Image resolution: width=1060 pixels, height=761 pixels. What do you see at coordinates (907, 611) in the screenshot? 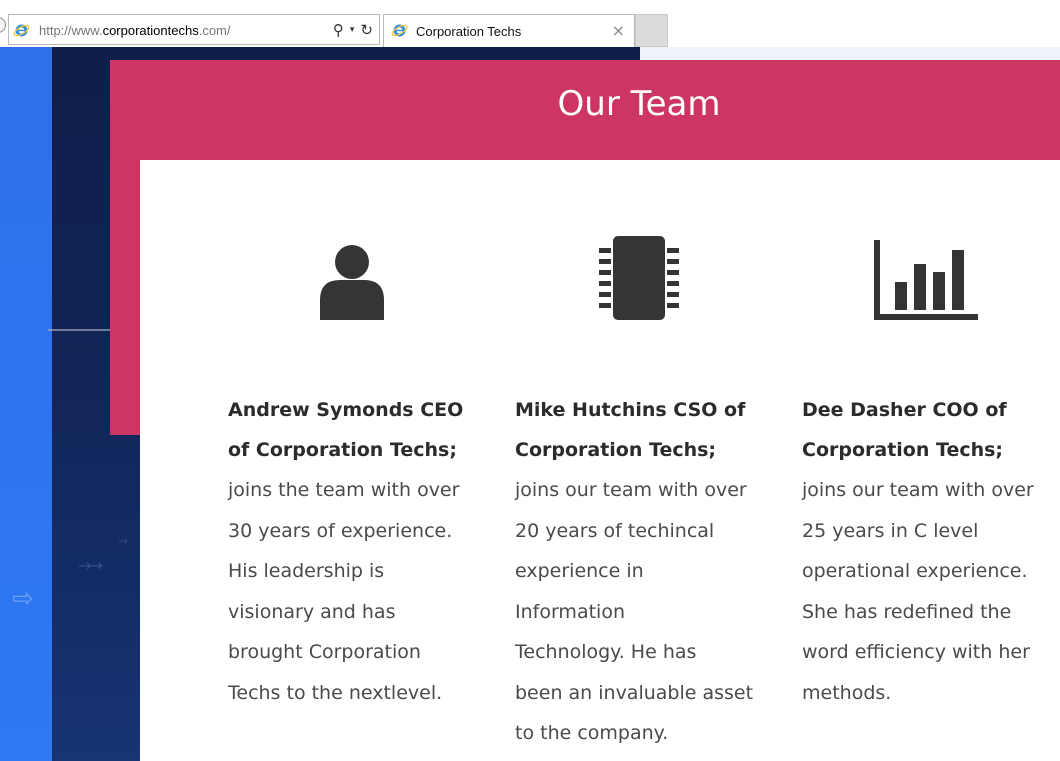
I see `bio-line: She has redefined the` at bounding box center [907, 611].